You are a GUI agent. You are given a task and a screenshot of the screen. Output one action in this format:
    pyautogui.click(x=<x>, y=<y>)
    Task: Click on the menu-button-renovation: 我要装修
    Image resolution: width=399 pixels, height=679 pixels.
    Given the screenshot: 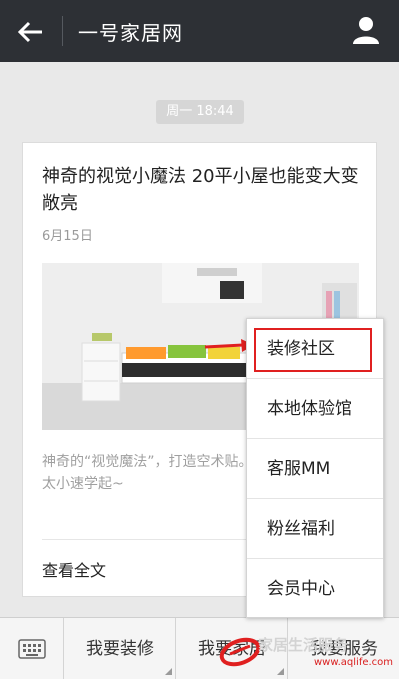 What is the action you would take?
    pyautogui.click(x=120, y=648)
    